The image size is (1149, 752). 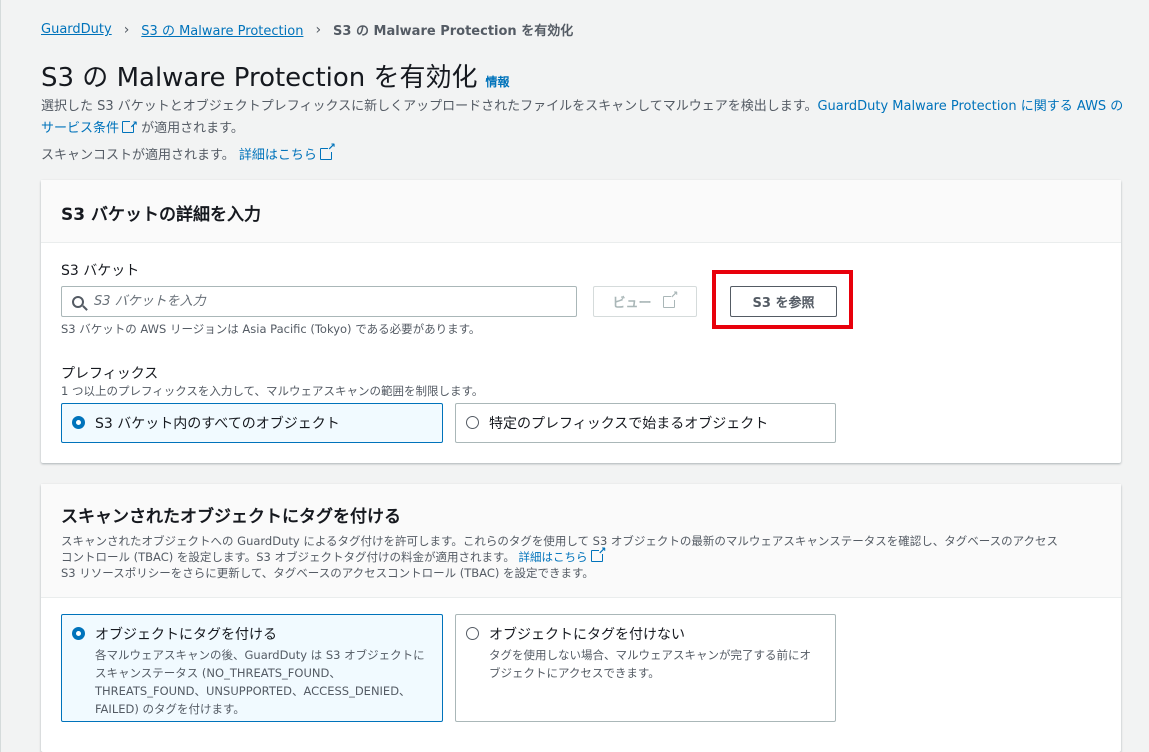 What do you see at coordinates (314, 301) in the screenshot?
I see `bucket-search-input` at bounding box center [314, 301].